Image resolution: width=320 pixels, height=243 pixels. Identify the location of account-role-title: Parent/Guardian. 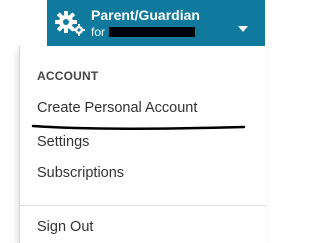
(145, 15).